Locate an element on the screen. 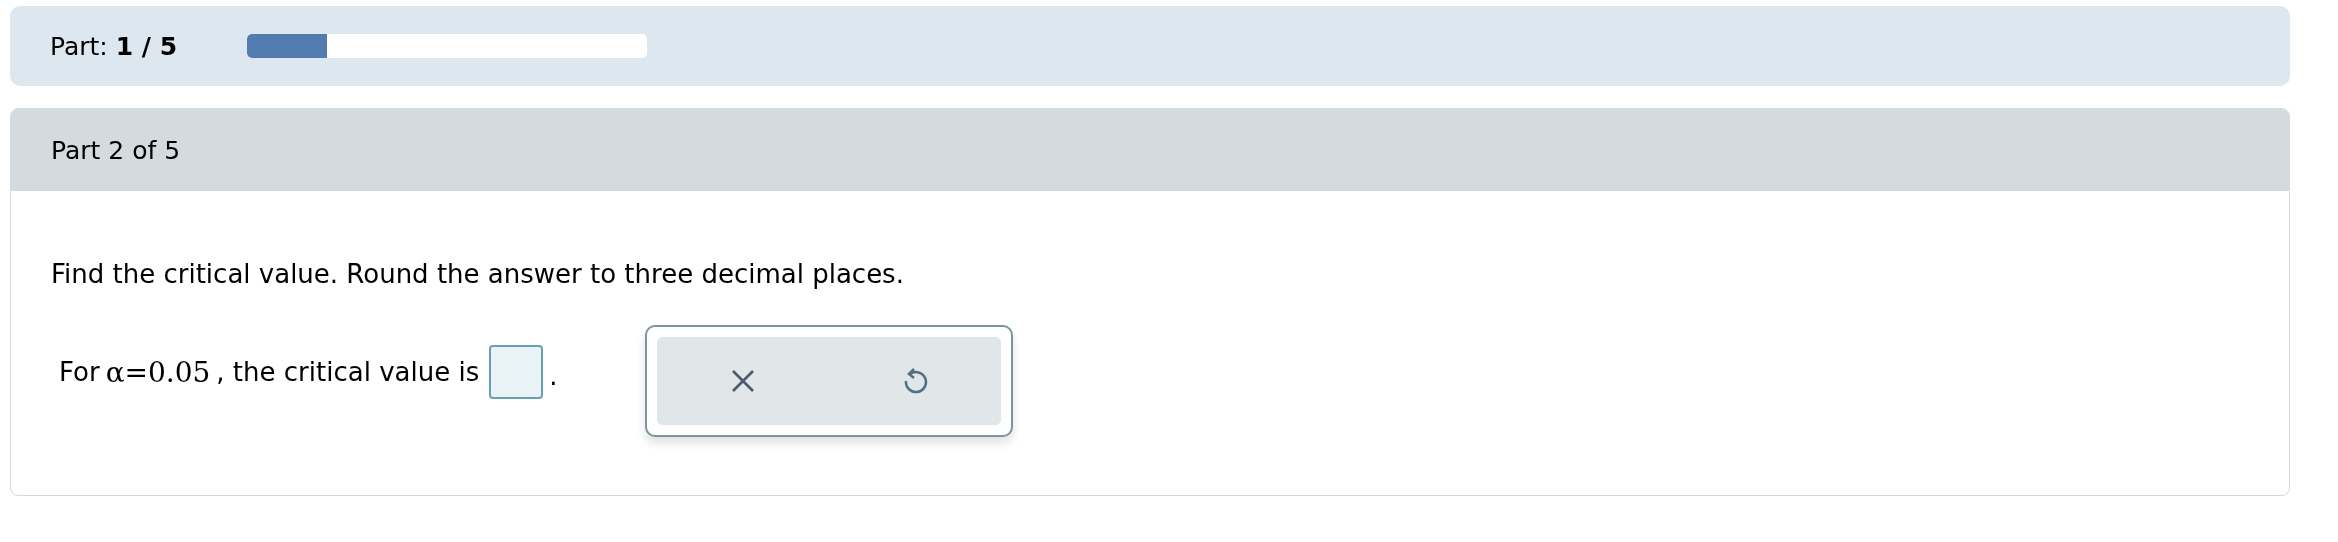 The image size is (2338, 542). prompt-text: For is located at coordinates (79, 372).